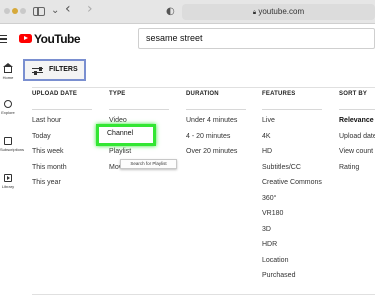 Image resolution: width=375 pixels, height=300 pixels. What do you see at coordinates (62, 187) in the screenshot?
I see `filter-option: This year` at bounding box center [62, 187].